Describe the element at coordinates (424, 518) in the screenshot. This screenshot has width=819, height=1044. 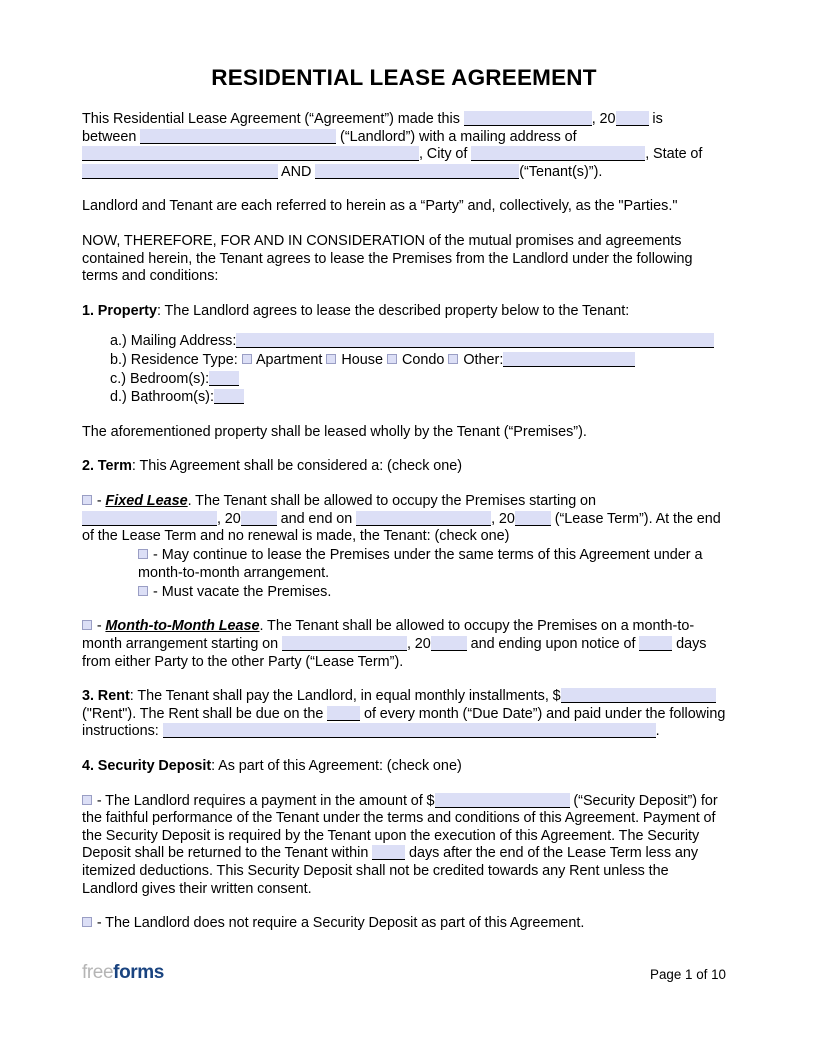
I see `fixed-lease-end-date-field` at that location.